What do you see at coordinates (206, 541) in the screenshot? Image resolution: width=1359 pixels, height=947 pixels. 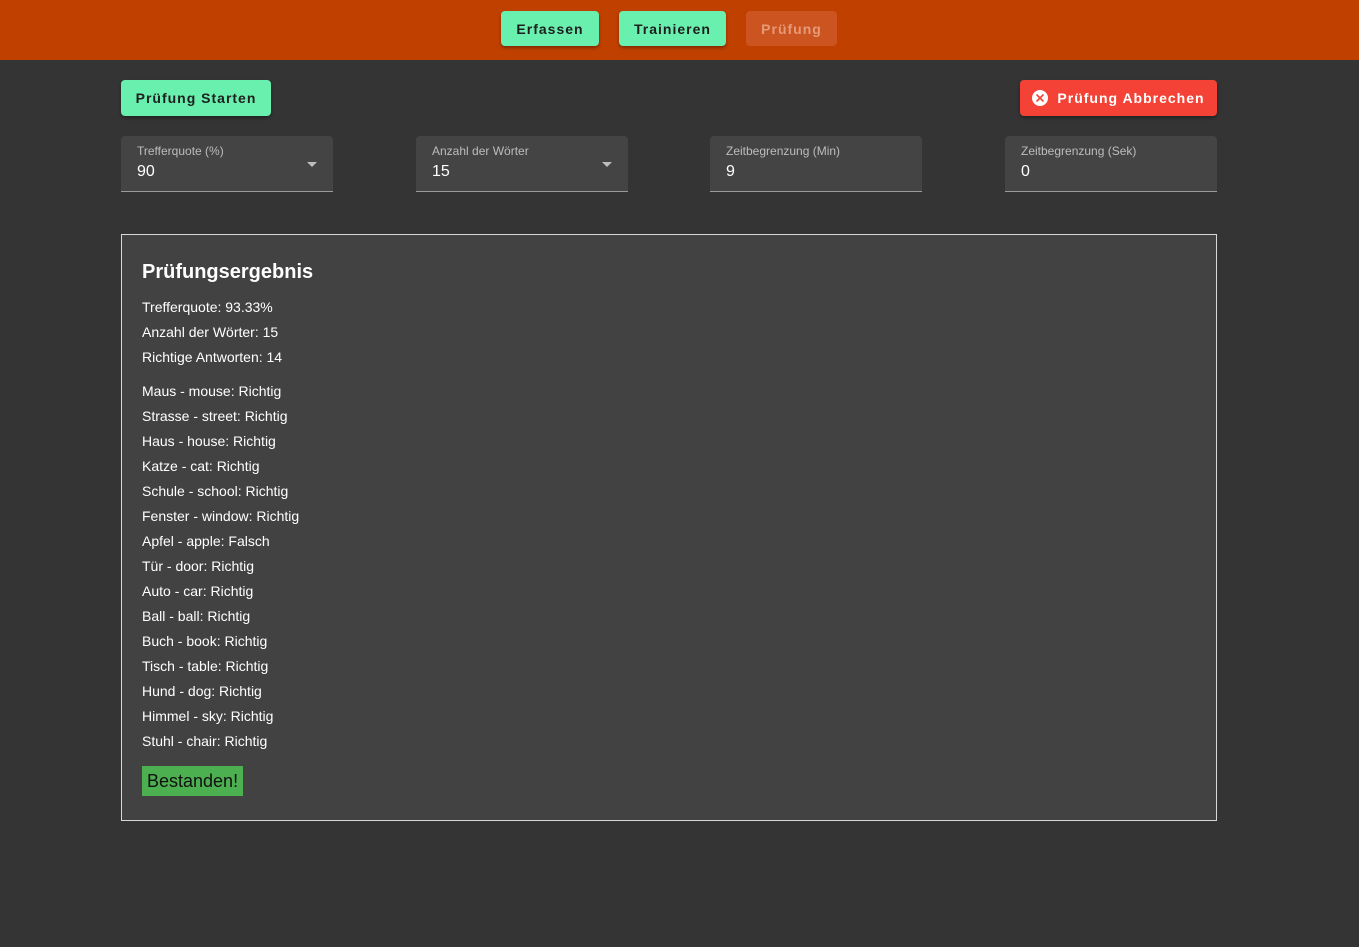 I see `word-result-item: Apfel - apple: Falsch` at bounding box center [206, 541].